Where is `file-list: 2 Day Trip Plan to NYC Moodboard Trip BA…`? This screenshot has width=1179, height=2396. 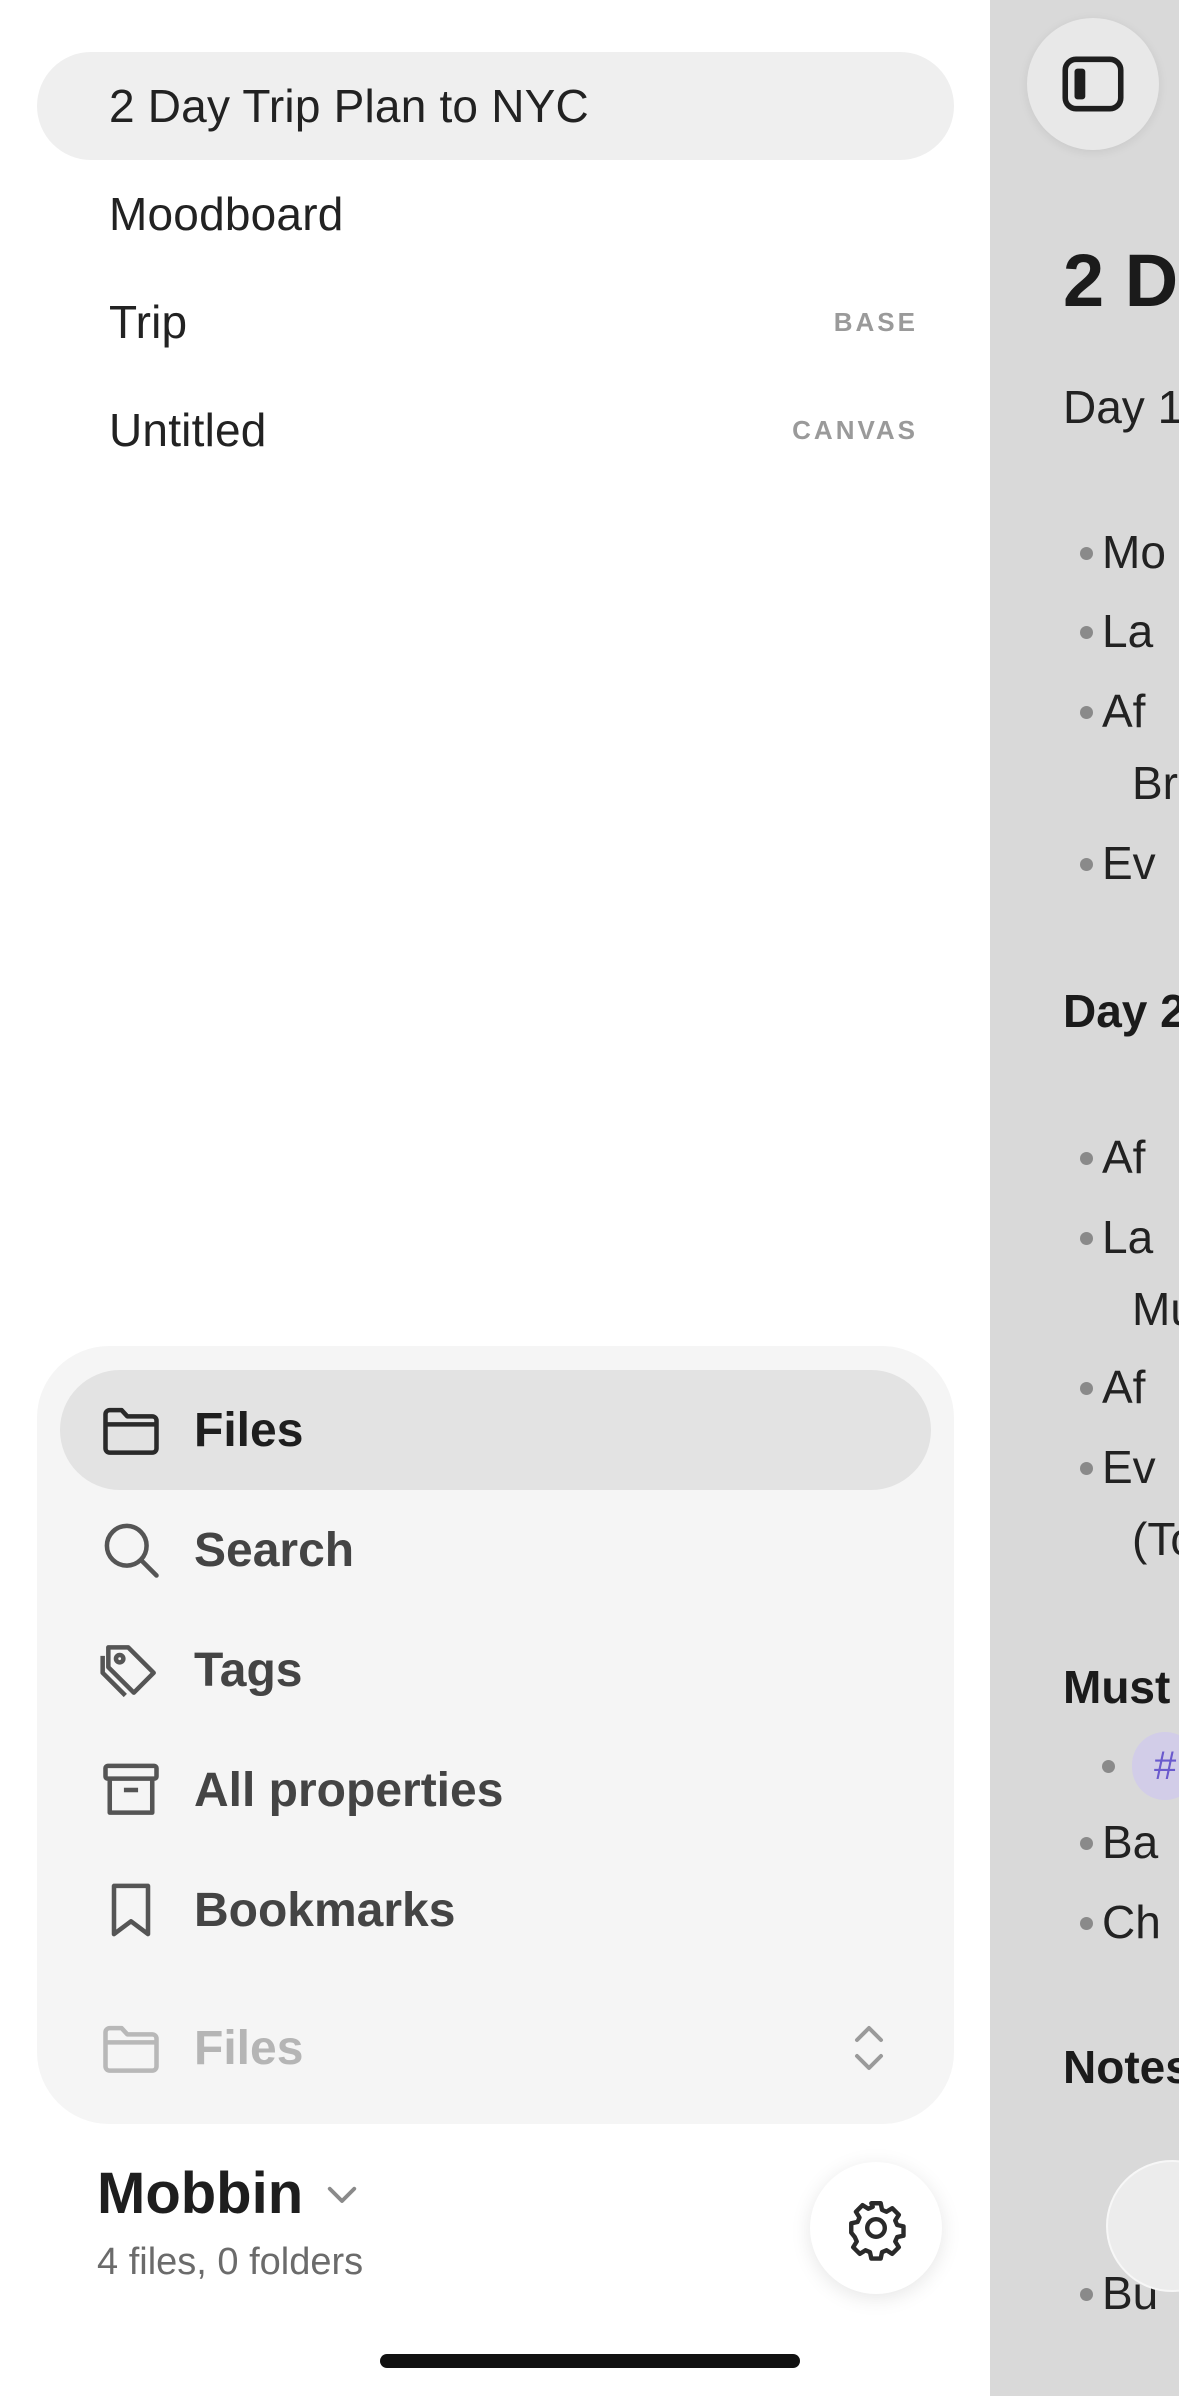
file-list: 2 Day Trip Plan to NYC Moodboard Trip BA… is located at coordinates (495, 268).